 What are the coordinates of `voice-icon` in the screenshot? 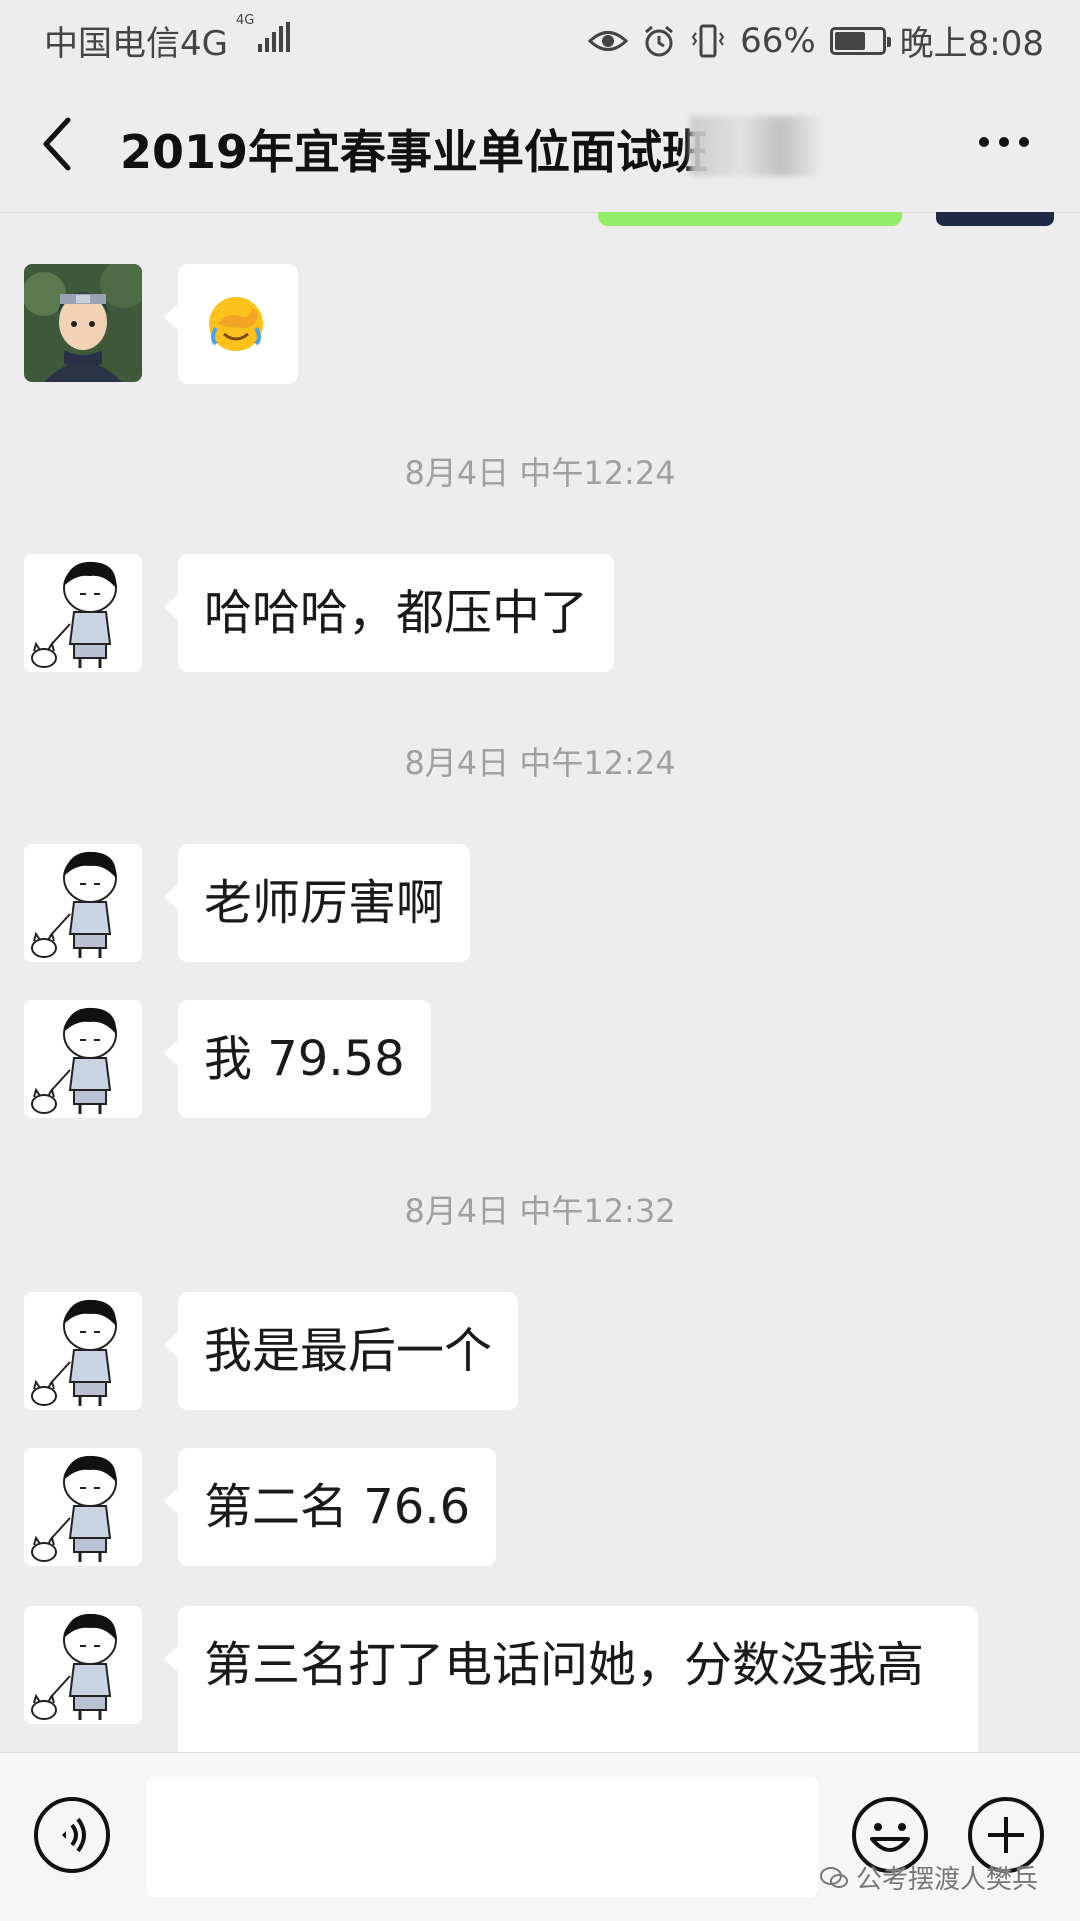 It's located at (72, 1835).